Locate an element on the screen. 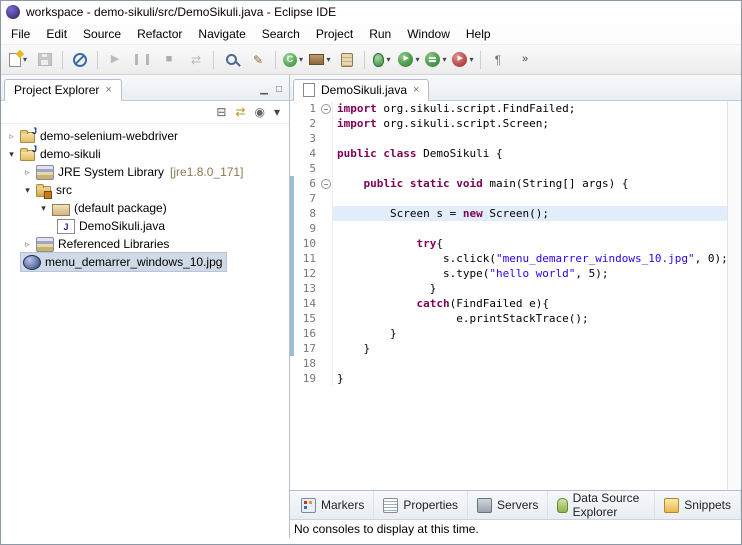 The width and height of the screenshot is (742, 545). save-button is located at coordinates (45, 60).